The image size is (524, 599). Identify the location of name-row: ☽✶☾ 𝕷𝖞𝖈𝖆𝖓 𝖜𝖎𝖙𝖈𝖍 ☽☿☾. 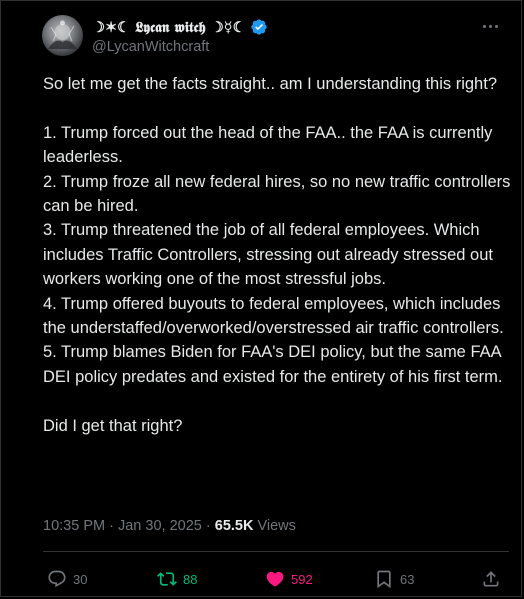
(180, 27).